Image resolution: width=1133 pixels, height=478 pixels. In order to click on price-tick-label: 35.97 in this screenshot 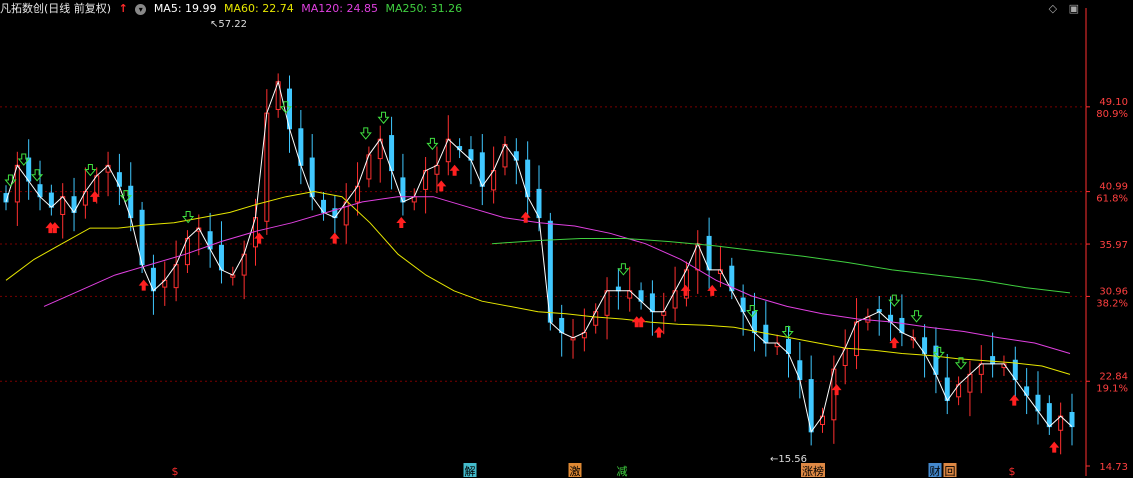, I will do `click(1113, 245)`.